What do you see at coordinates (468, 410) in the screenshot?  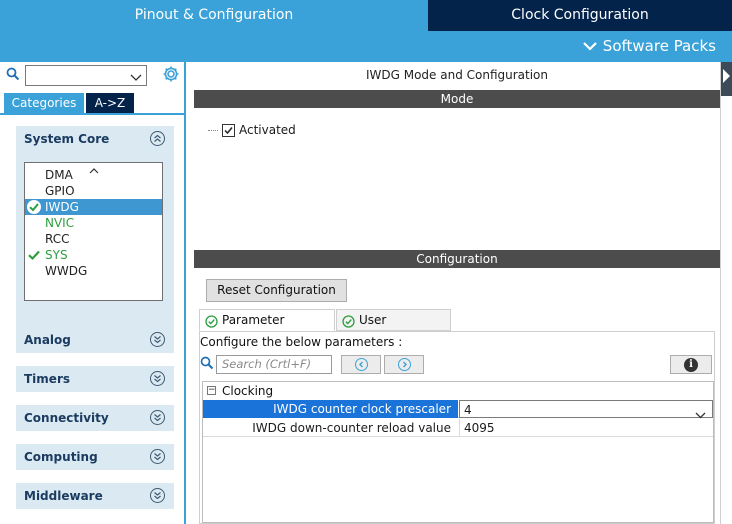 I see `param-value: 4` at bounding box center [468, 410].